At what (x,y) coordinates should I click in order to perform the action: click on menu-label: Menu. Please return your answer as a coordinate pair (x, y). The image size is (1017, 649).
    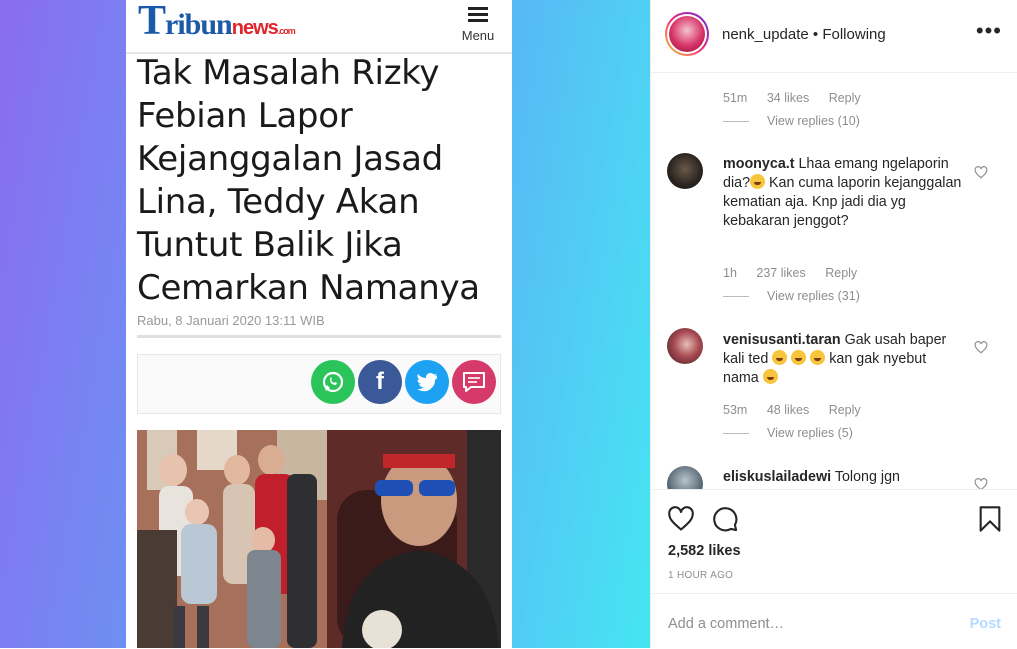
    Looking at the image, I should click on (478, 35).